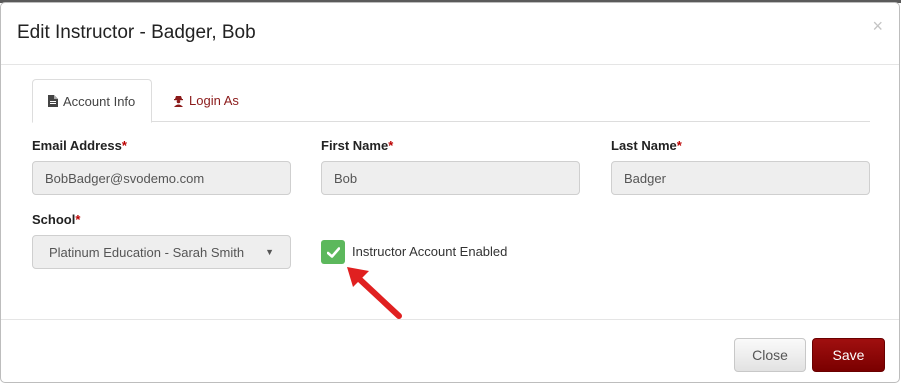 This screenshot has height=384, width=901. Describe the element at coordinates (346, 178) in the screenshot. I see `first-name-value: Bob` at that location.